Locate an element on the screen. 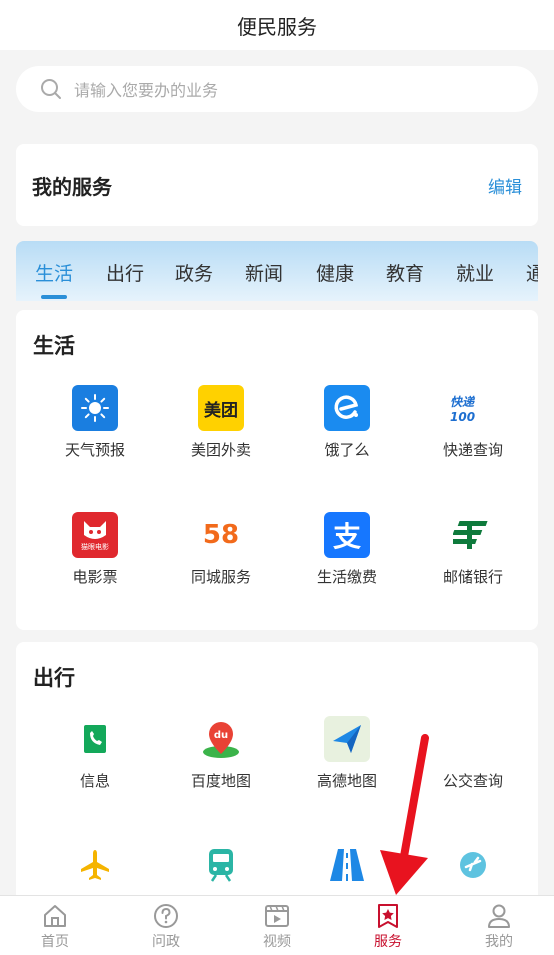  eleme-icon is located at coordinates (347, 408).